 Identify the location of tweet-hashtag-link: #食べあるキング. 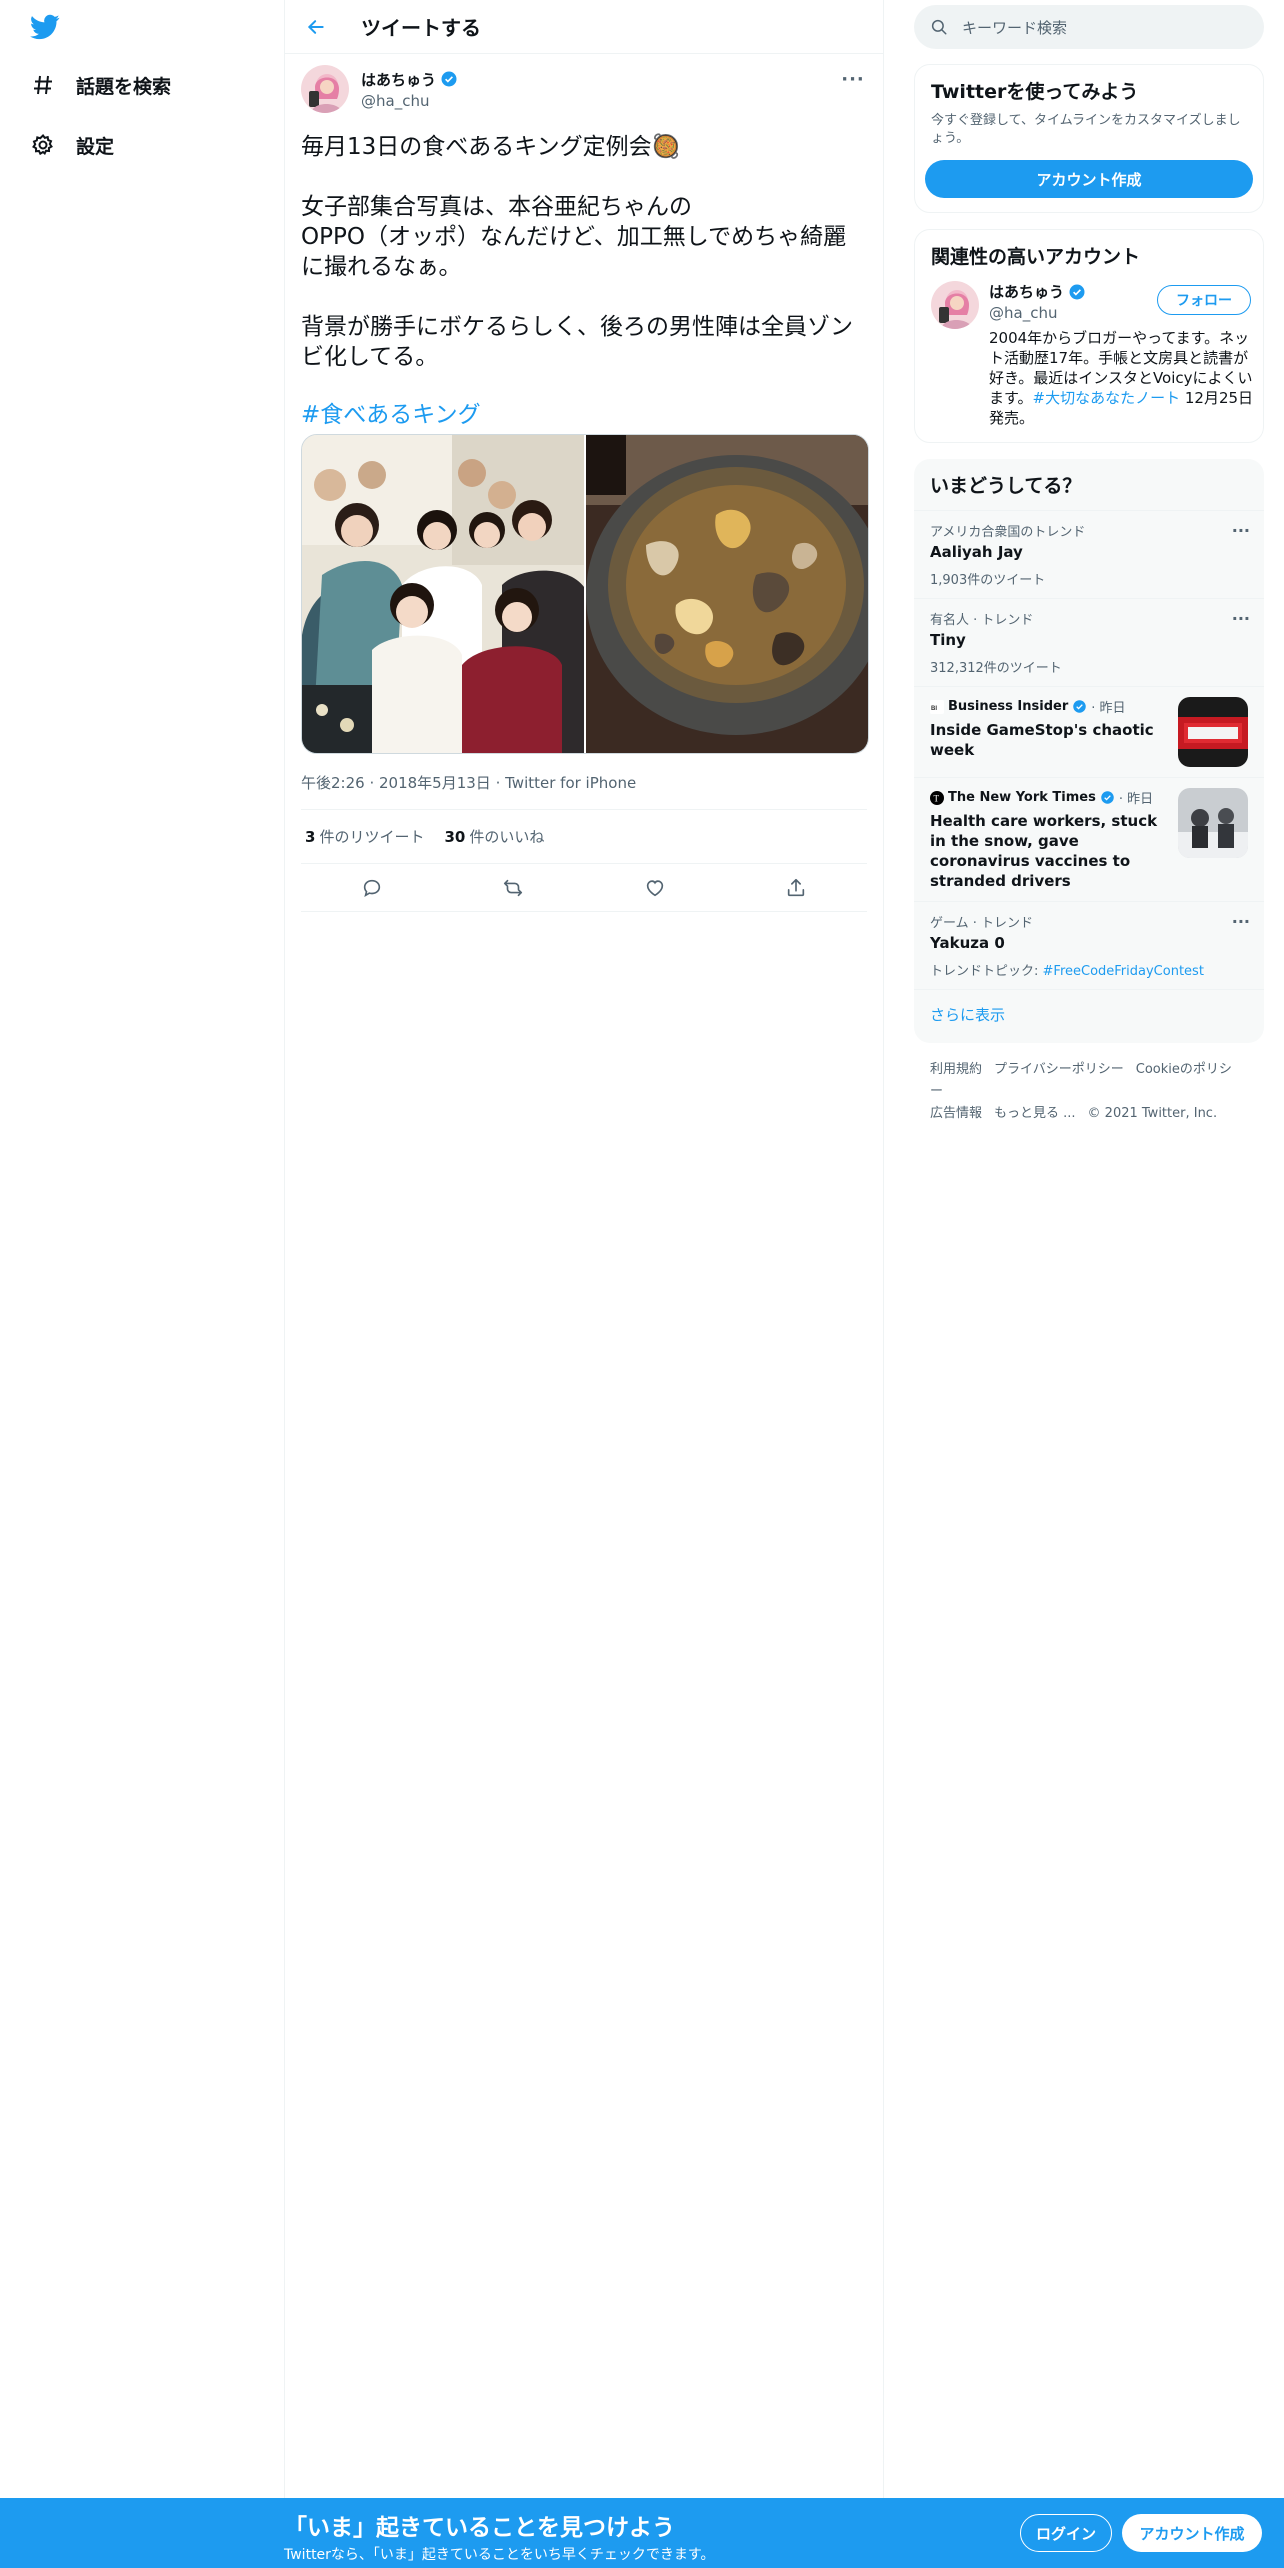
(391, 415).